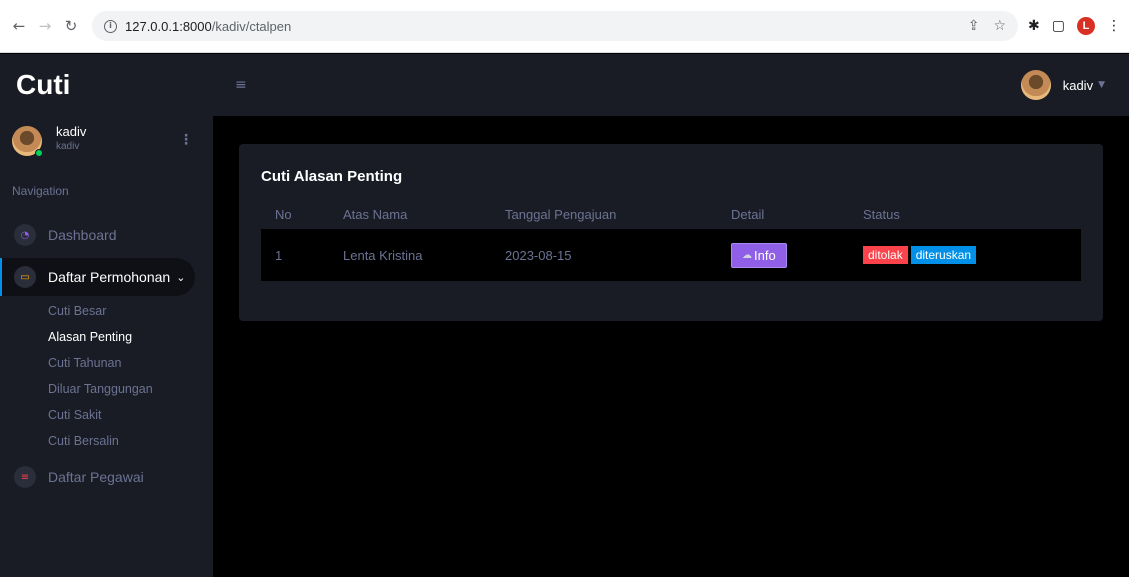  I want to click on browser-profile-avatar: L, so click(1086, 26).